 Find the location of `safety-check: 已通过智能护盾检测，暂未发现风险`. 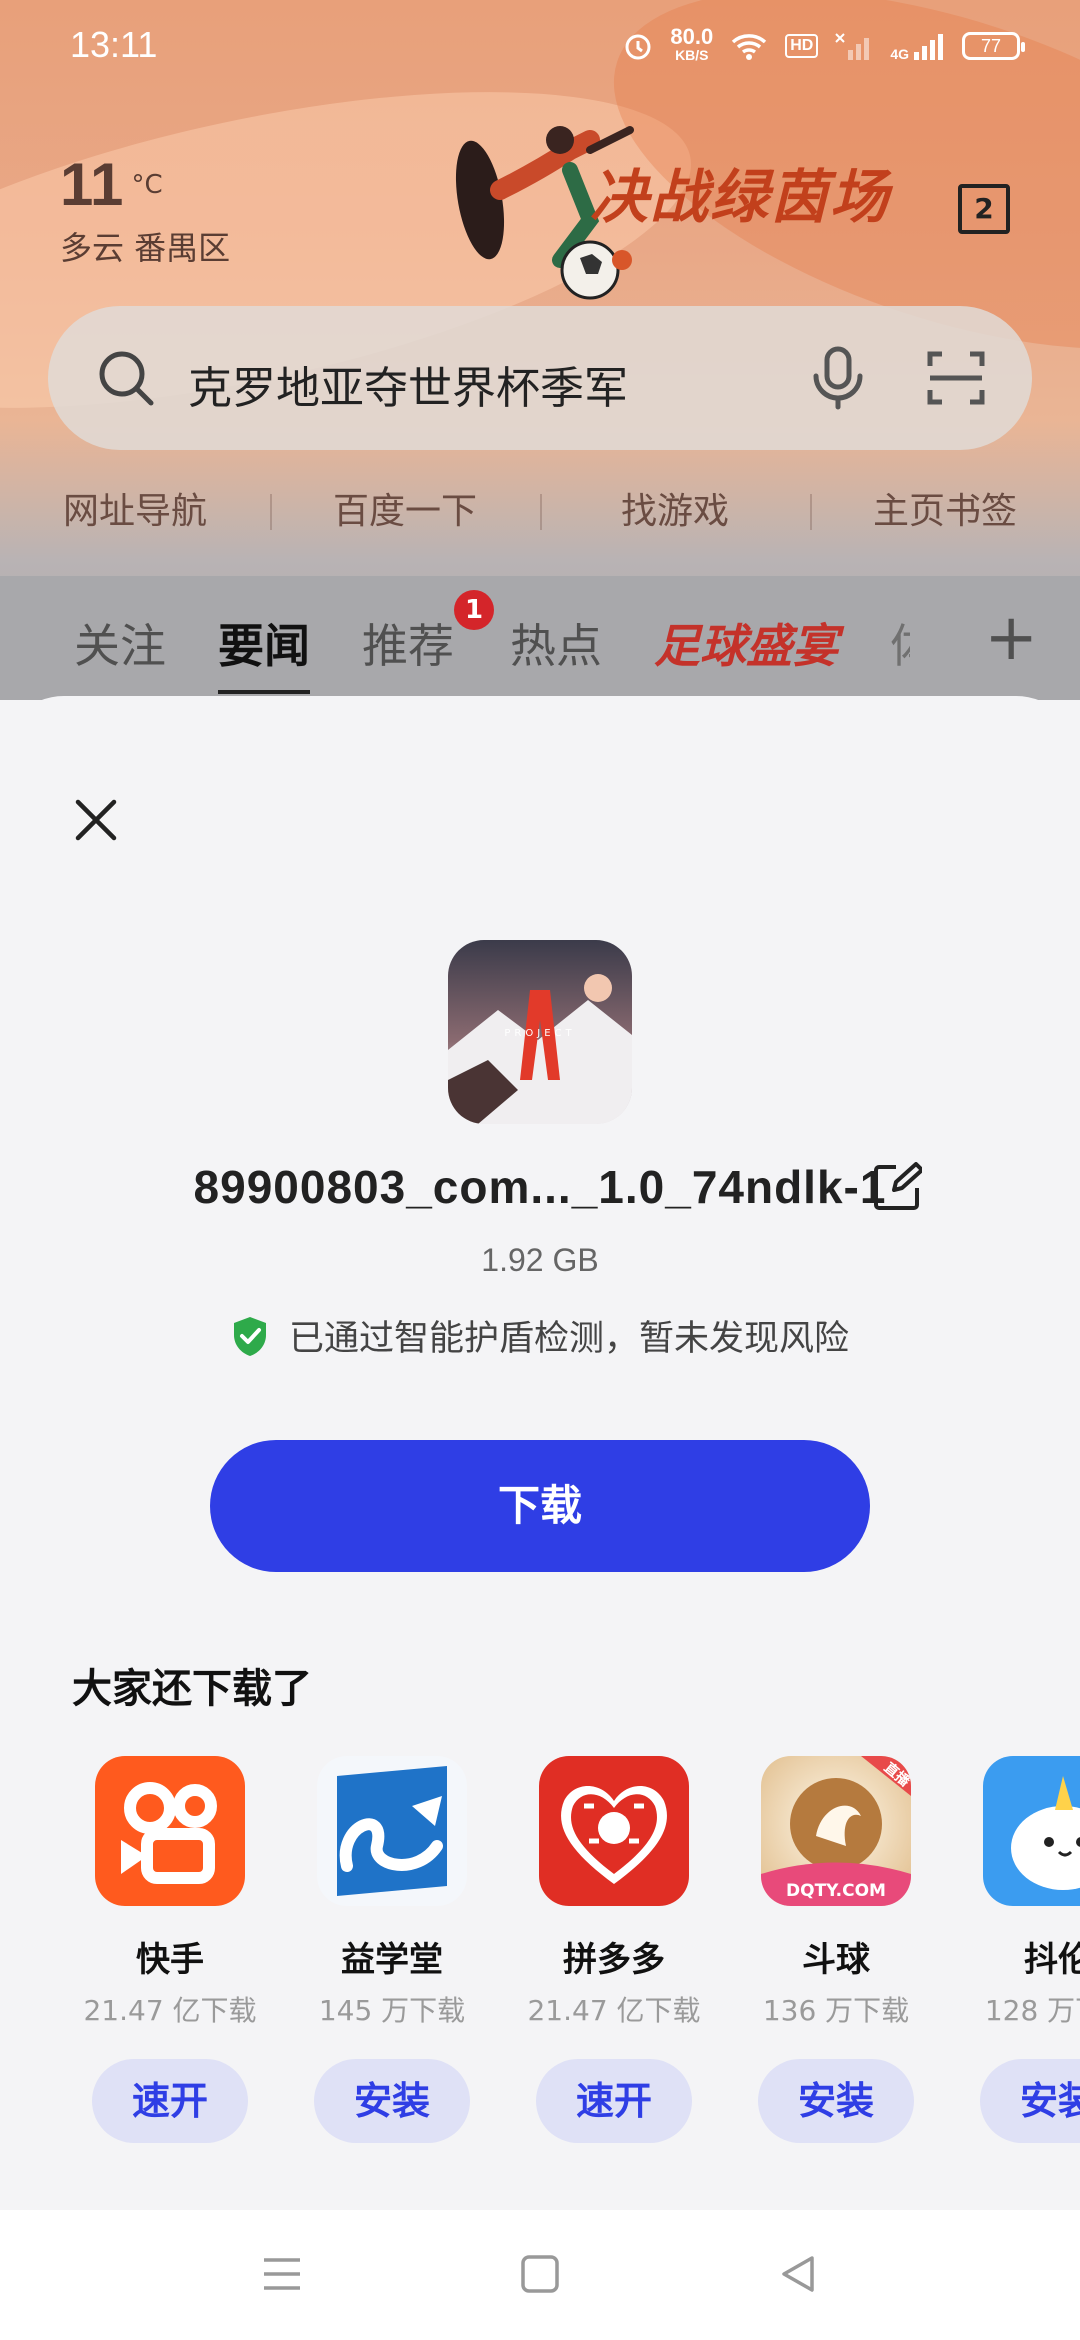

safety-check: 已通过智能护盾检测，暂未发现风险 is located at coordinates (540, 1335).